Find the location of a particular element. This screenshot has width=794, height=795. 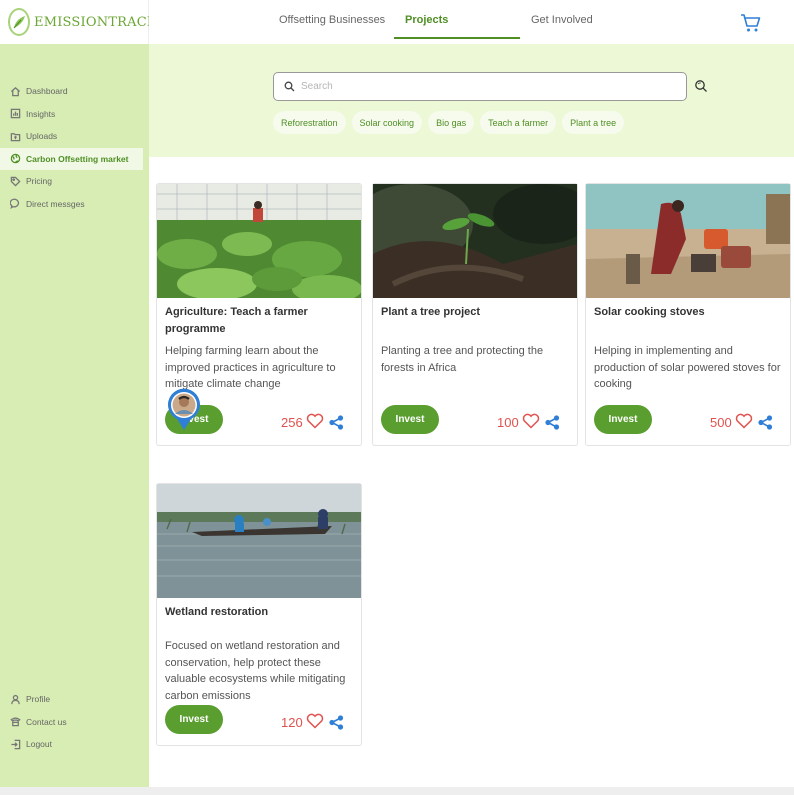

project-image-wetland is located at coordinates (259, 541).